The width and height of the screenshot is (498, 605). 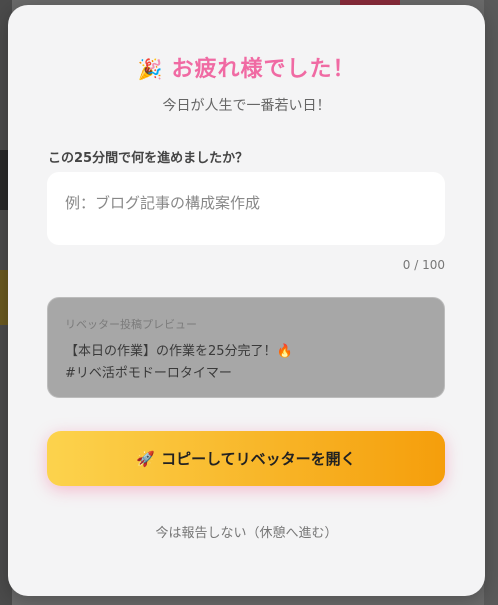 What do you see at coordinates (491, 302) in the screenshot?
I see `background-page-right` at bounding box center [491, 302].